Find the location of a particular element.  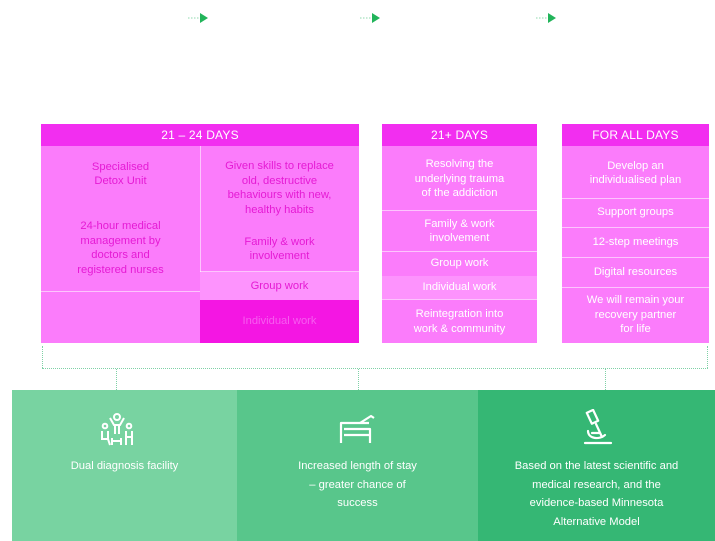

feature-panel-dual-diagnosis: Dual diagnosis facility is located at coordinates (124, 465).